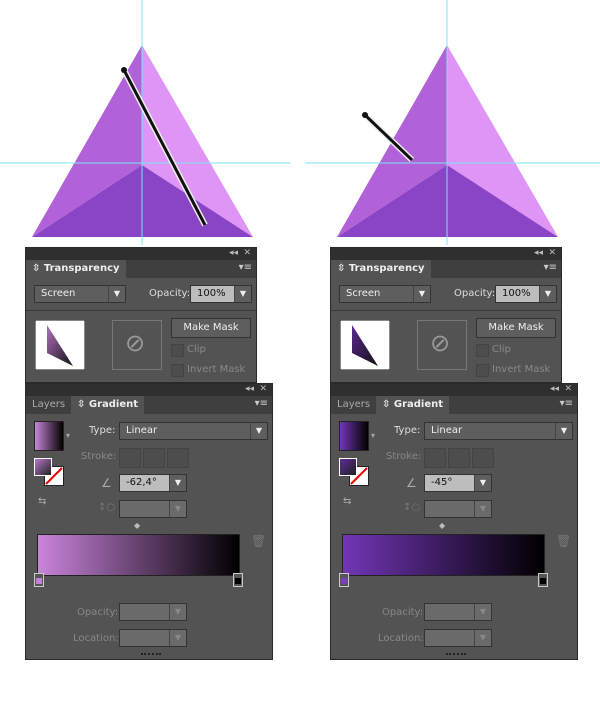  What do you see at coordinates (153, 483) in the screenshot?
I see `angle-input: -62,4° ▼` at bounding box center [153, 483].